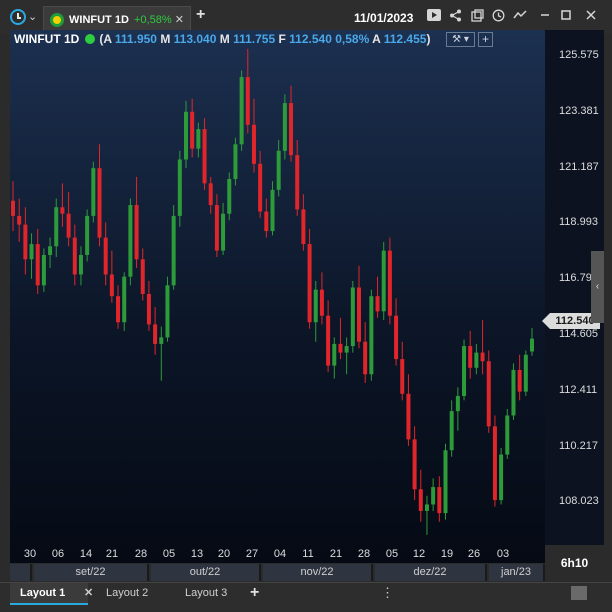 The width and height of the screenshot is (612, 612). Describe the element at coordinates (252, 554) in the screenshot. I see `time-tick: 27` at that location.